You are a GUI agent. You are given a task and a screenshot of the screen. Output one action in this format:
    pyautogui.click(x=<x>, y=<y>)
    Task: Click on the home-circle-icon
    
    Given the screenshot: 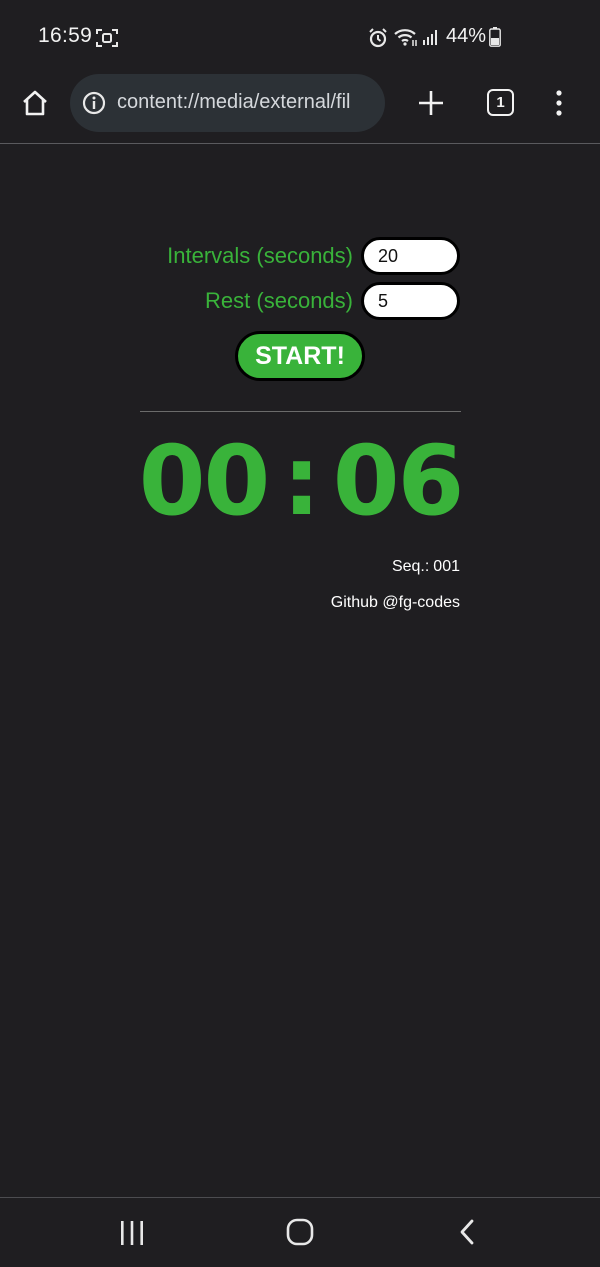 What is the action you would take?
    pyautogui.click(x=300, y=1232)
    